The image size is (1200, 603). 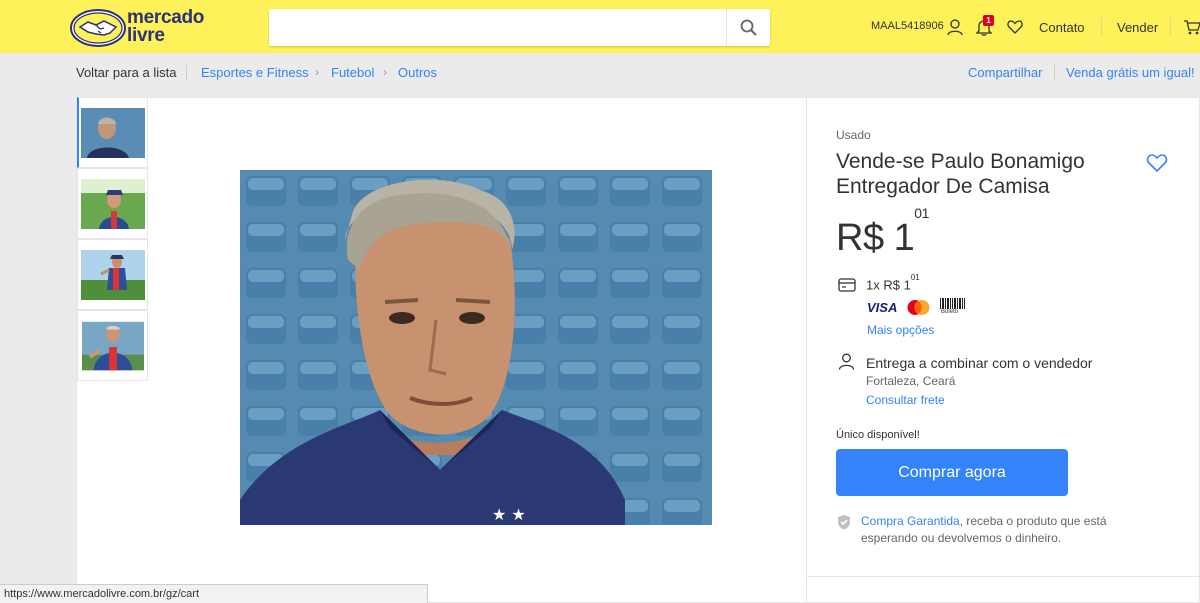 I want to click on installment-info: 1x R$ 101, so click(x=893, y=283).